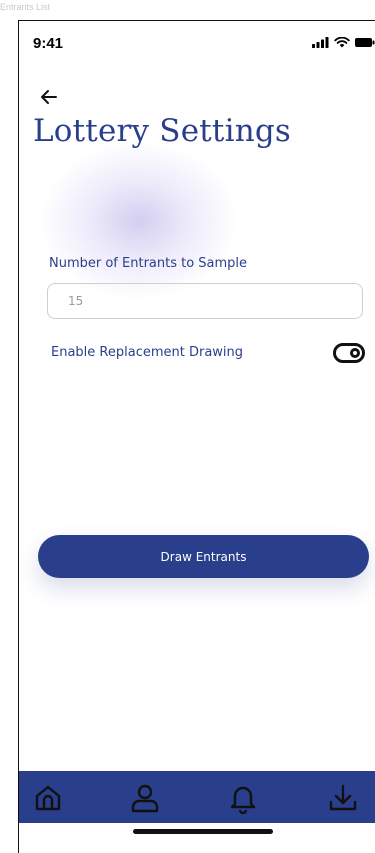 Image resolution: width=375 pixels, height=853 pixels. I want to click on battery-icon, so click(365, 42).